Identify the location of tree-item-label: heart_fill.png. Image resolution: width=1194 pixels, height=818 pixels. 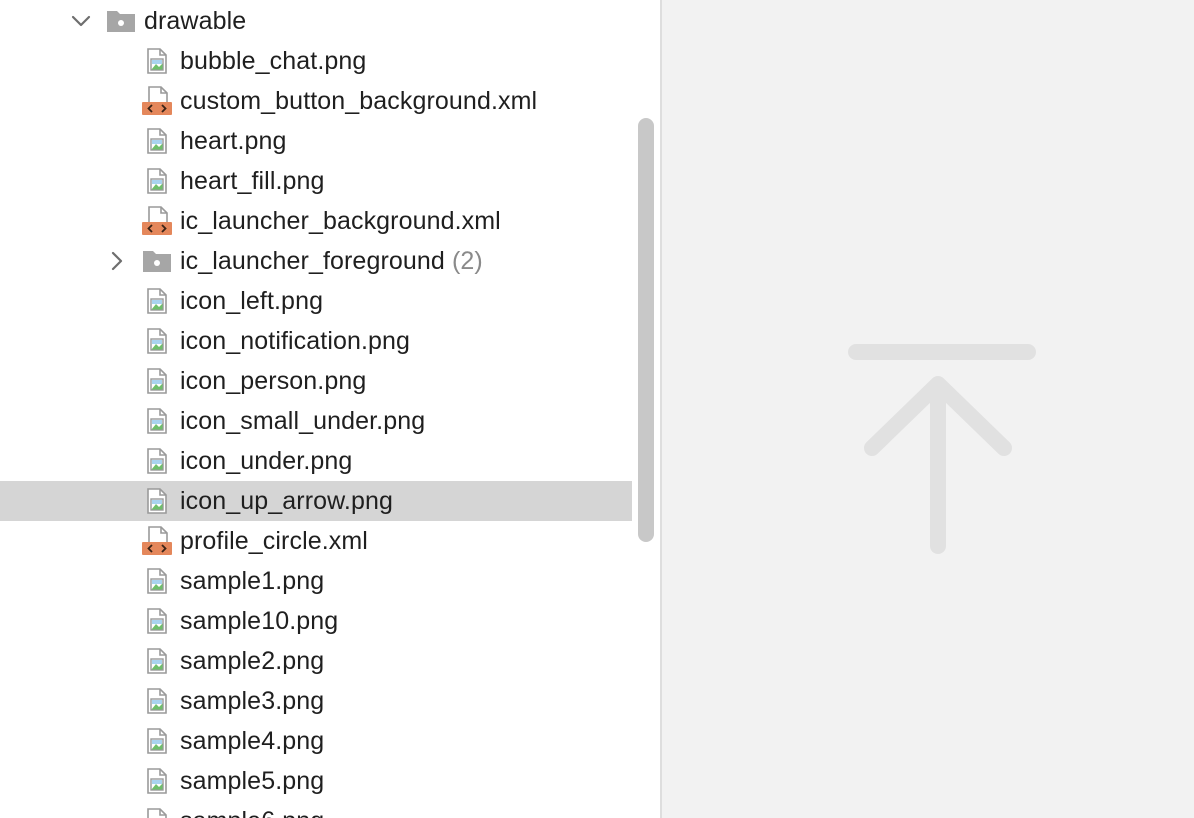
(252, 181).